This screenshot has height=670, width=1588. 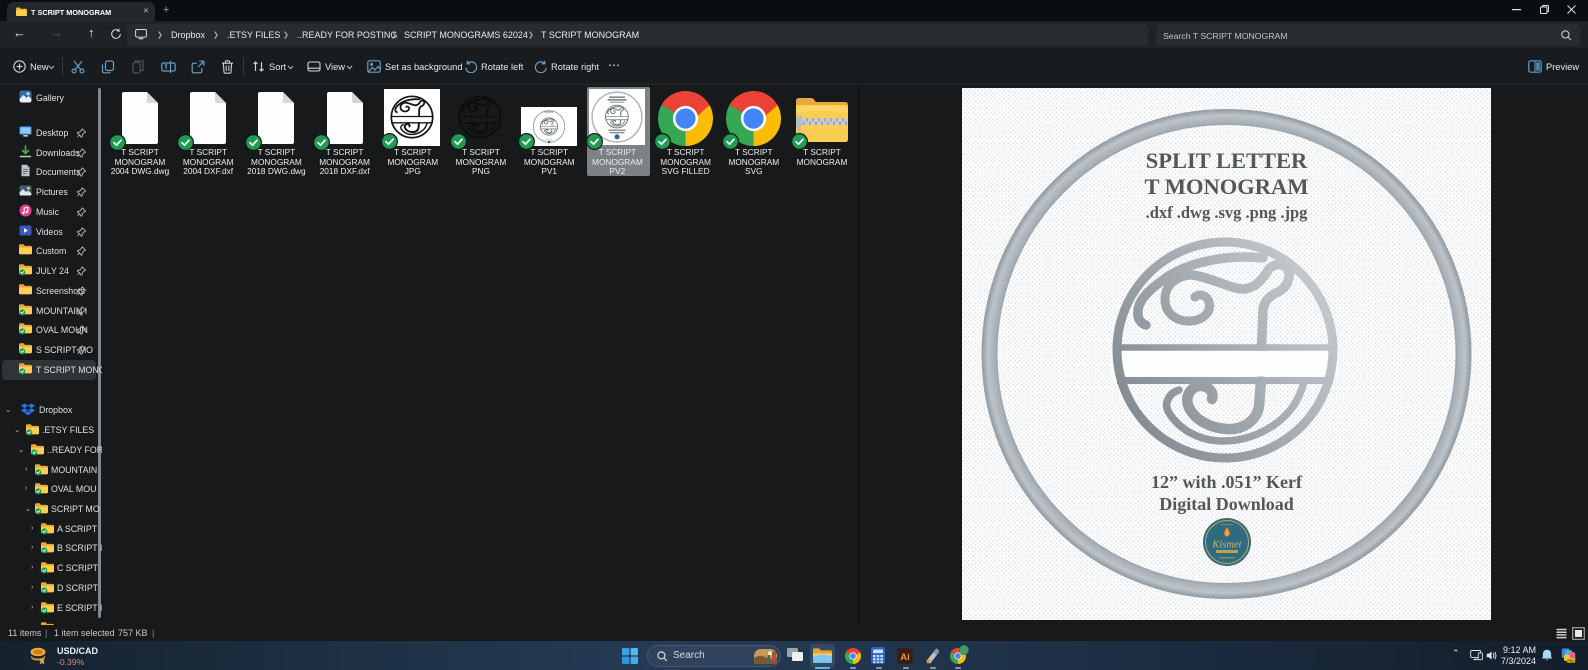 I want to click on svg-text: Ai, so click(x=905, y=657).